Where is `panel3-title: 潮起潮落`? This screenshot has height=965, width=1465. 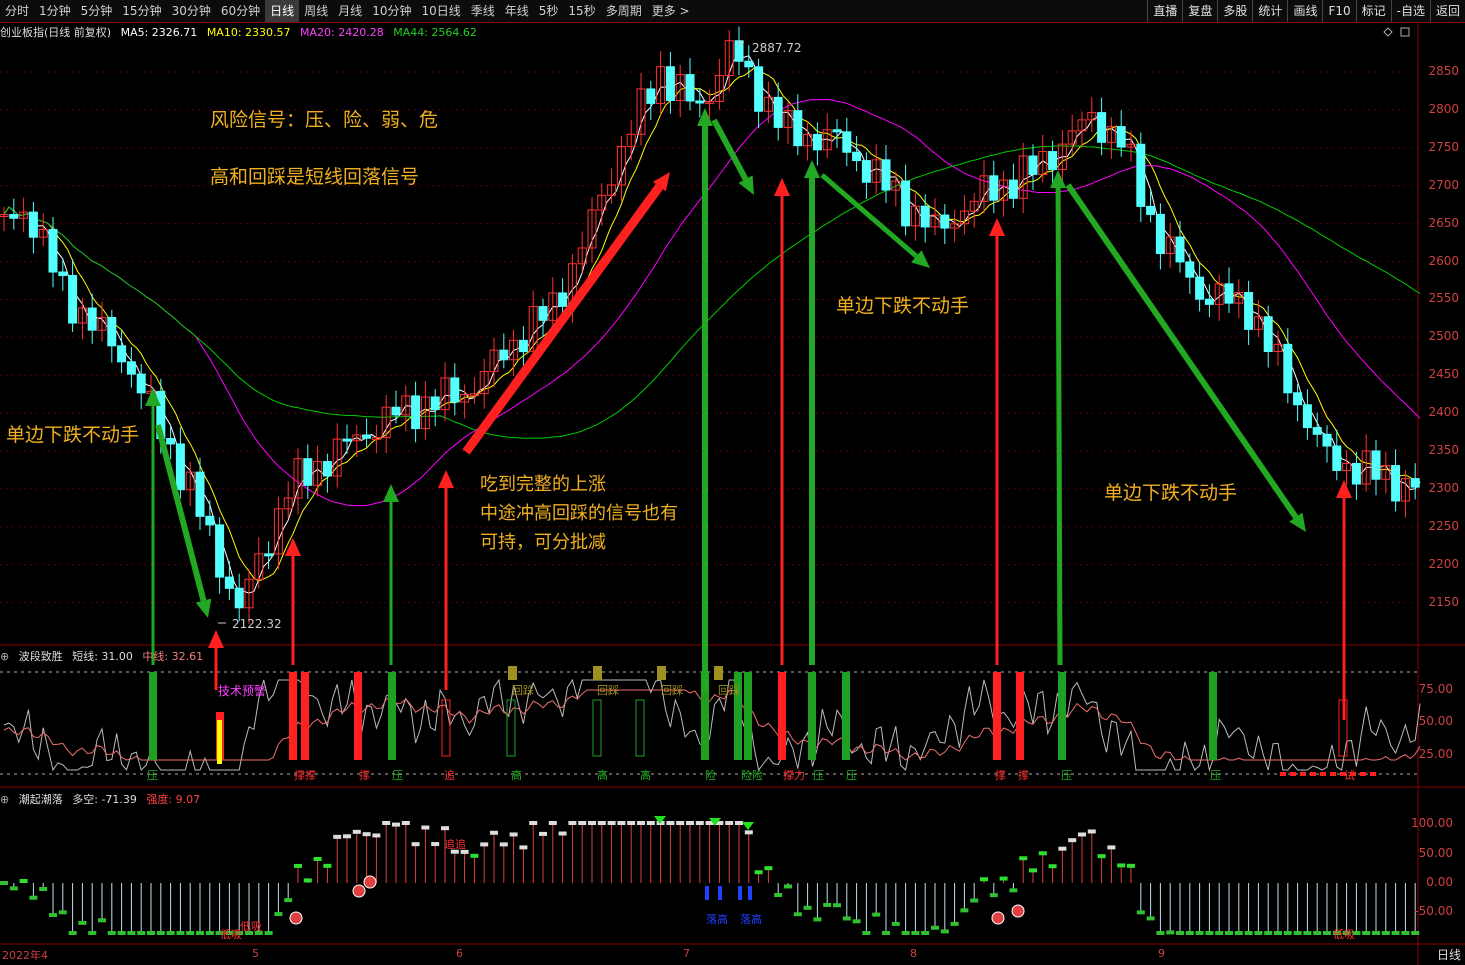 panel3-title: 潮起潮落 is located at coordinates (40, 799).